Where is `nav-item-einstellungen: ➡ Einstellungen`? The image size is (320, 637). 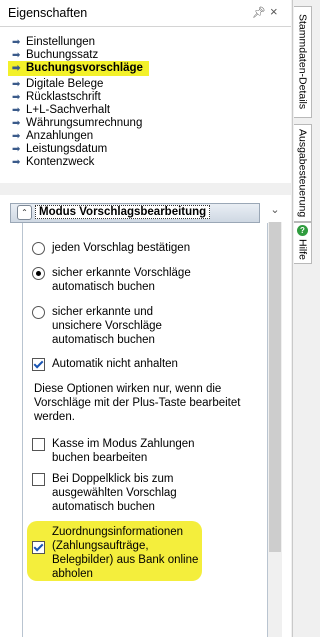
nav-item-einstellungen: ➡ Einstellungen is located at coordinates (53, 42).